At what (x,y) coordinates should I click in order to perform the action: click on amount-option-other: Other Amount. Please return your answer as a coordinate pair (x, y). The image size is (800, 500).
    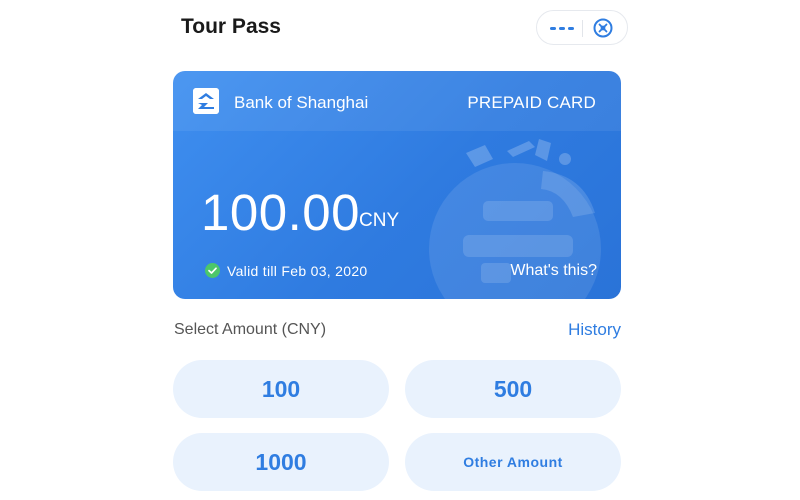
    Looking at the image, I should click on (513, 462).